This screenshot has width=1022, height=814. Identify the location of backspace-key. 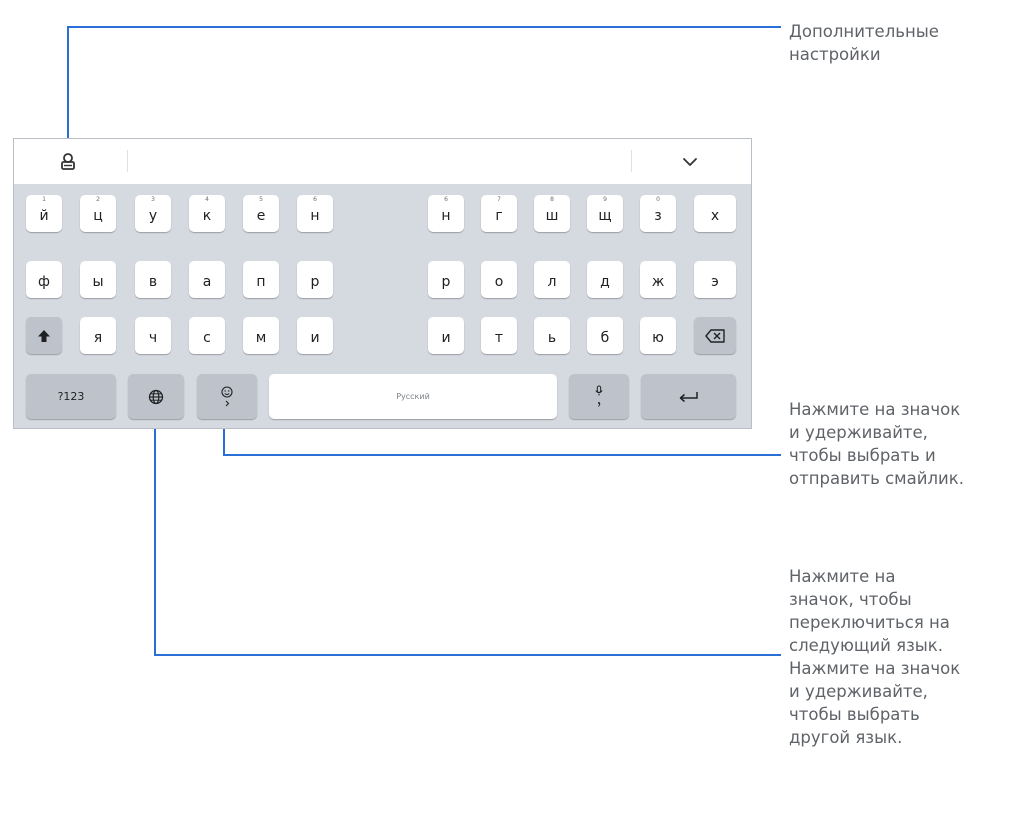
(715, 335).